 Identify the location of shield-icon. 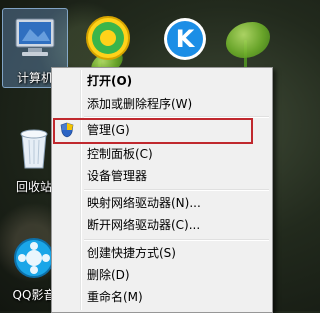
(67, 130).